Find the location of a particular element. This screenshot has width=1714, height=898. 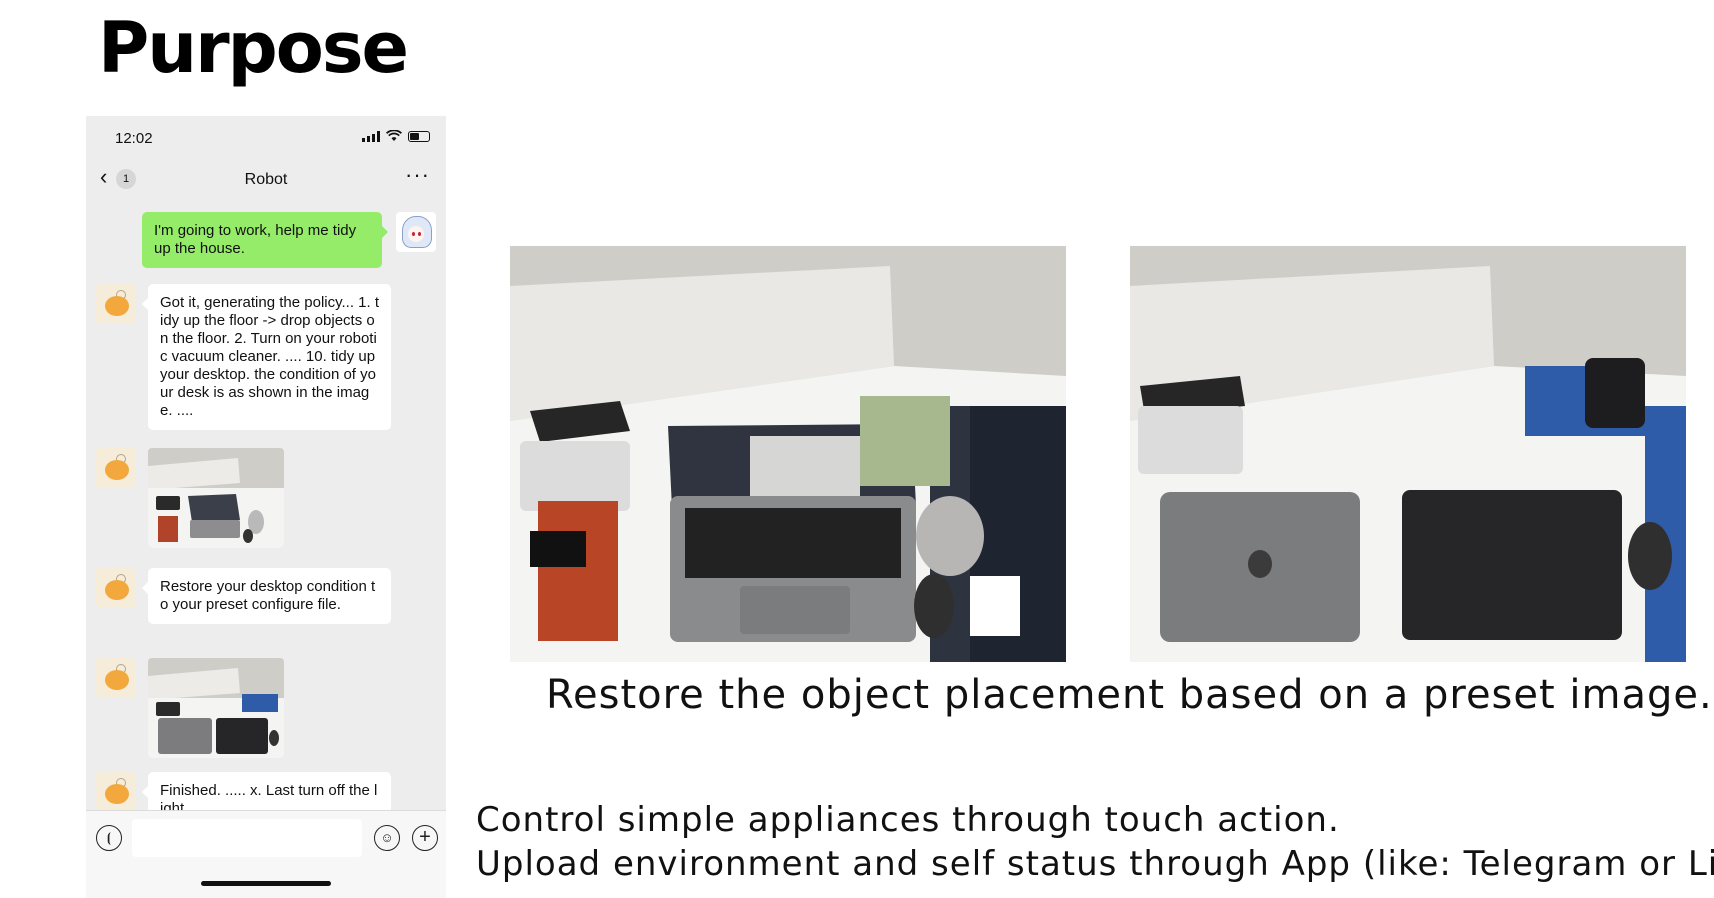

status-bar: 12:02 is located at coordinates (266, 136).